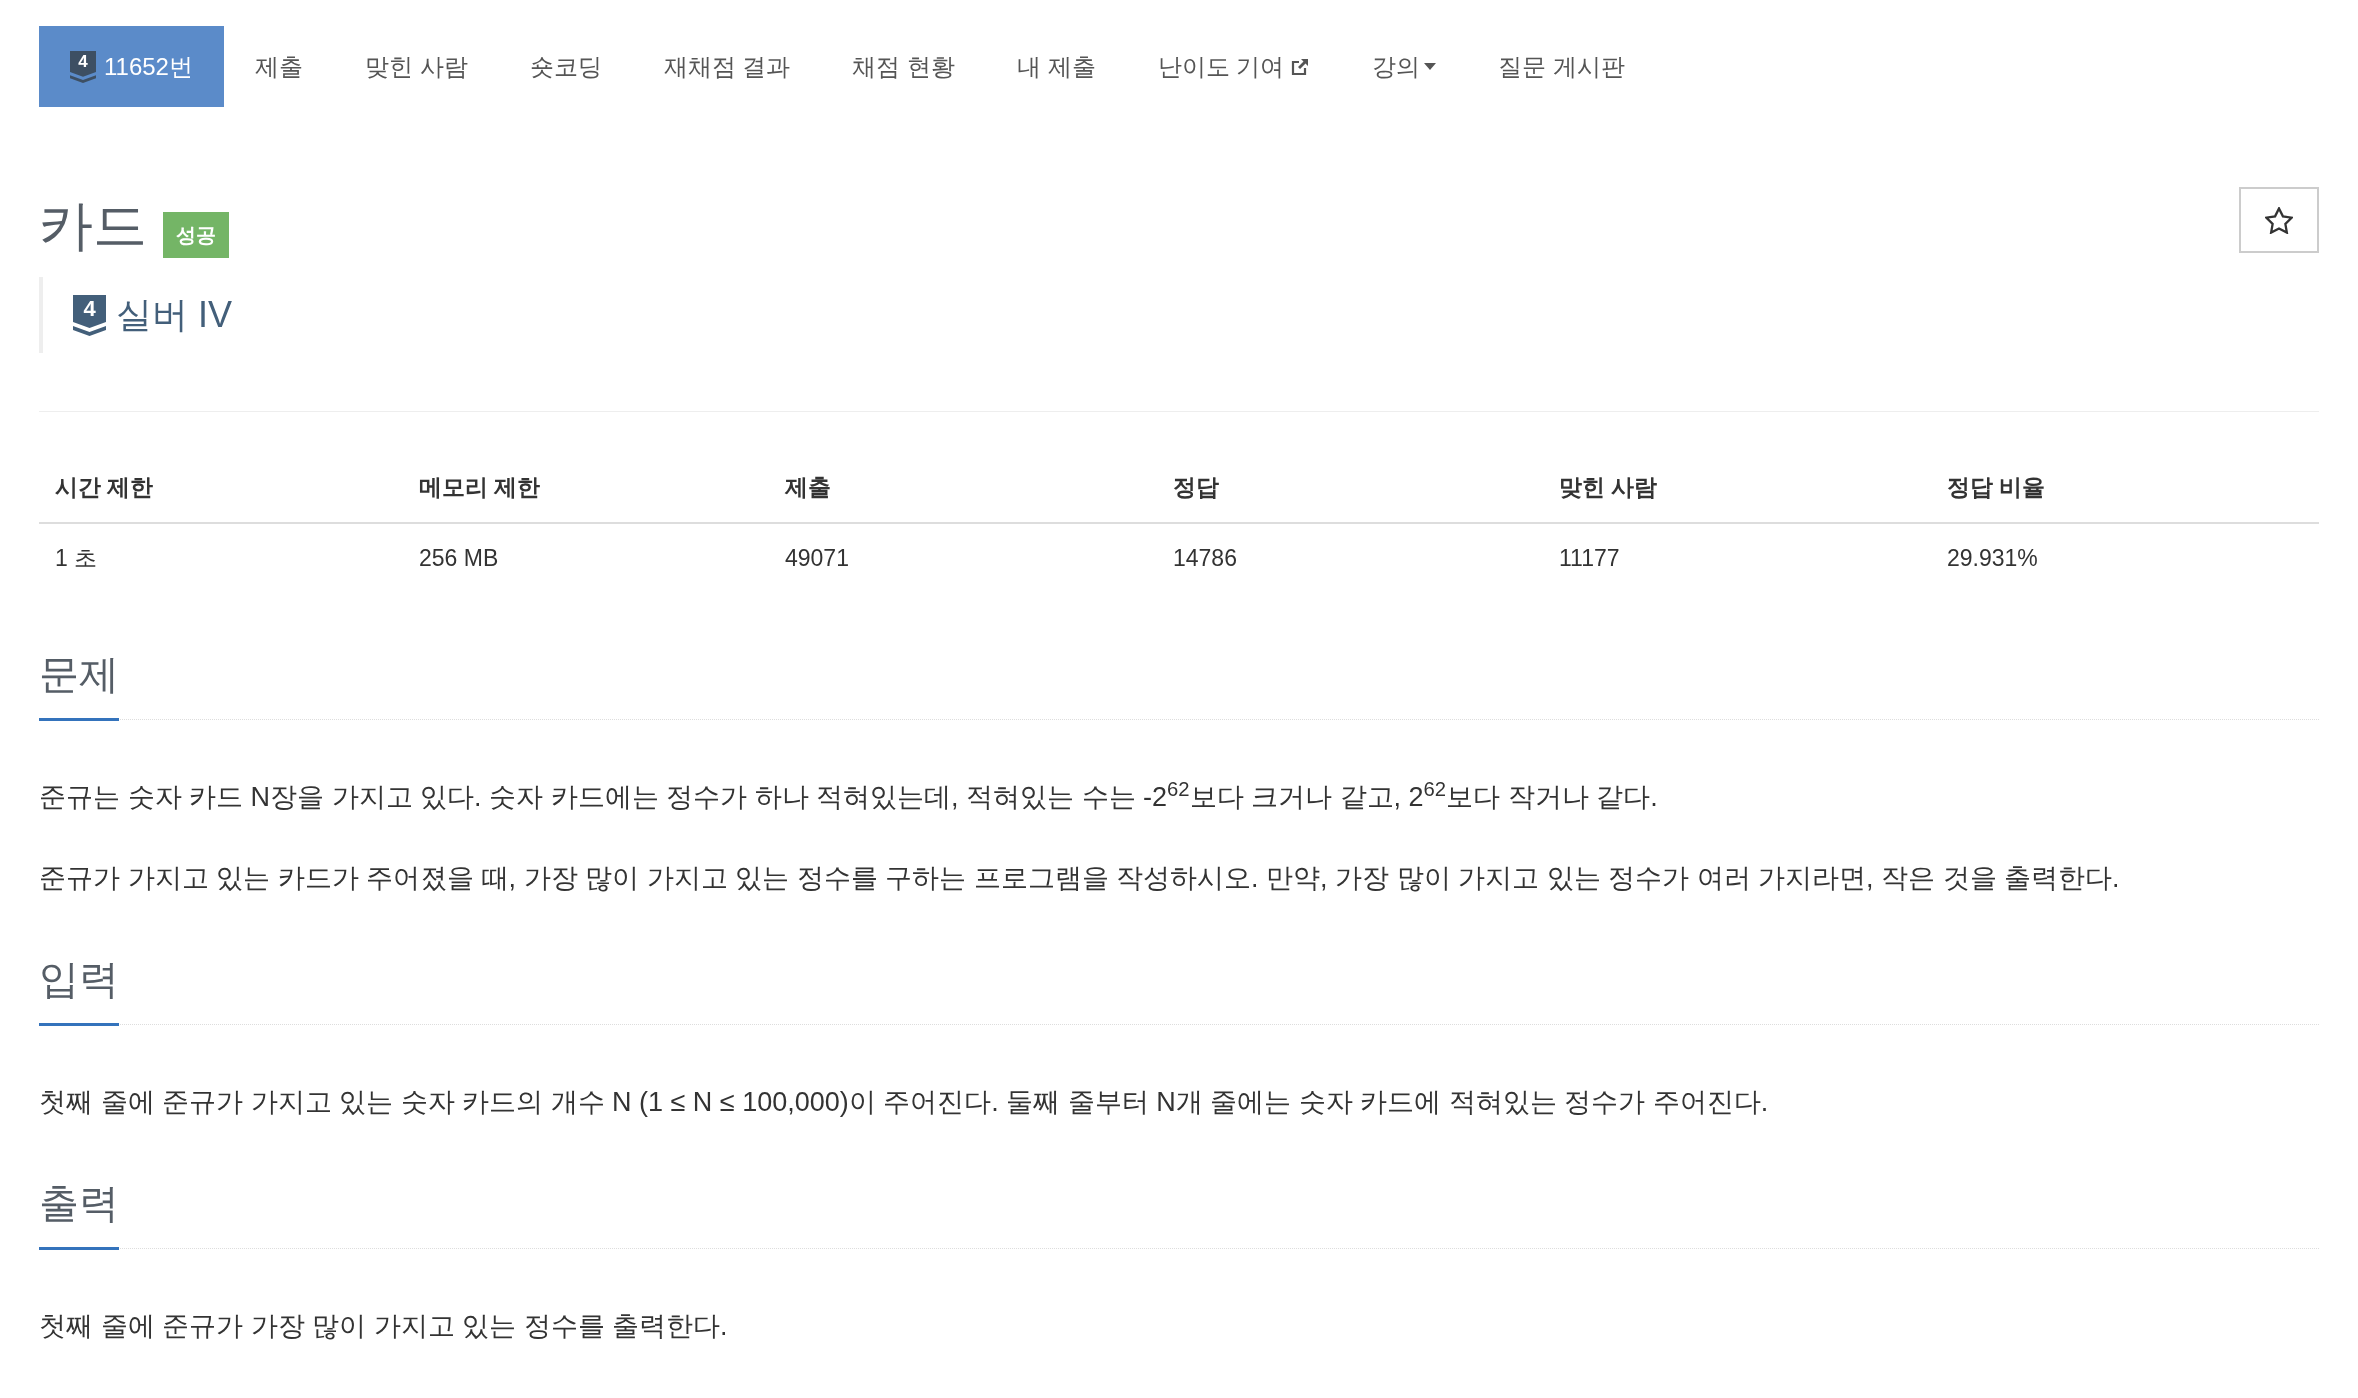 The width and height of the screenshot is (2358, 1398). I want to click on table-cell: 49071, so click(963, 558).